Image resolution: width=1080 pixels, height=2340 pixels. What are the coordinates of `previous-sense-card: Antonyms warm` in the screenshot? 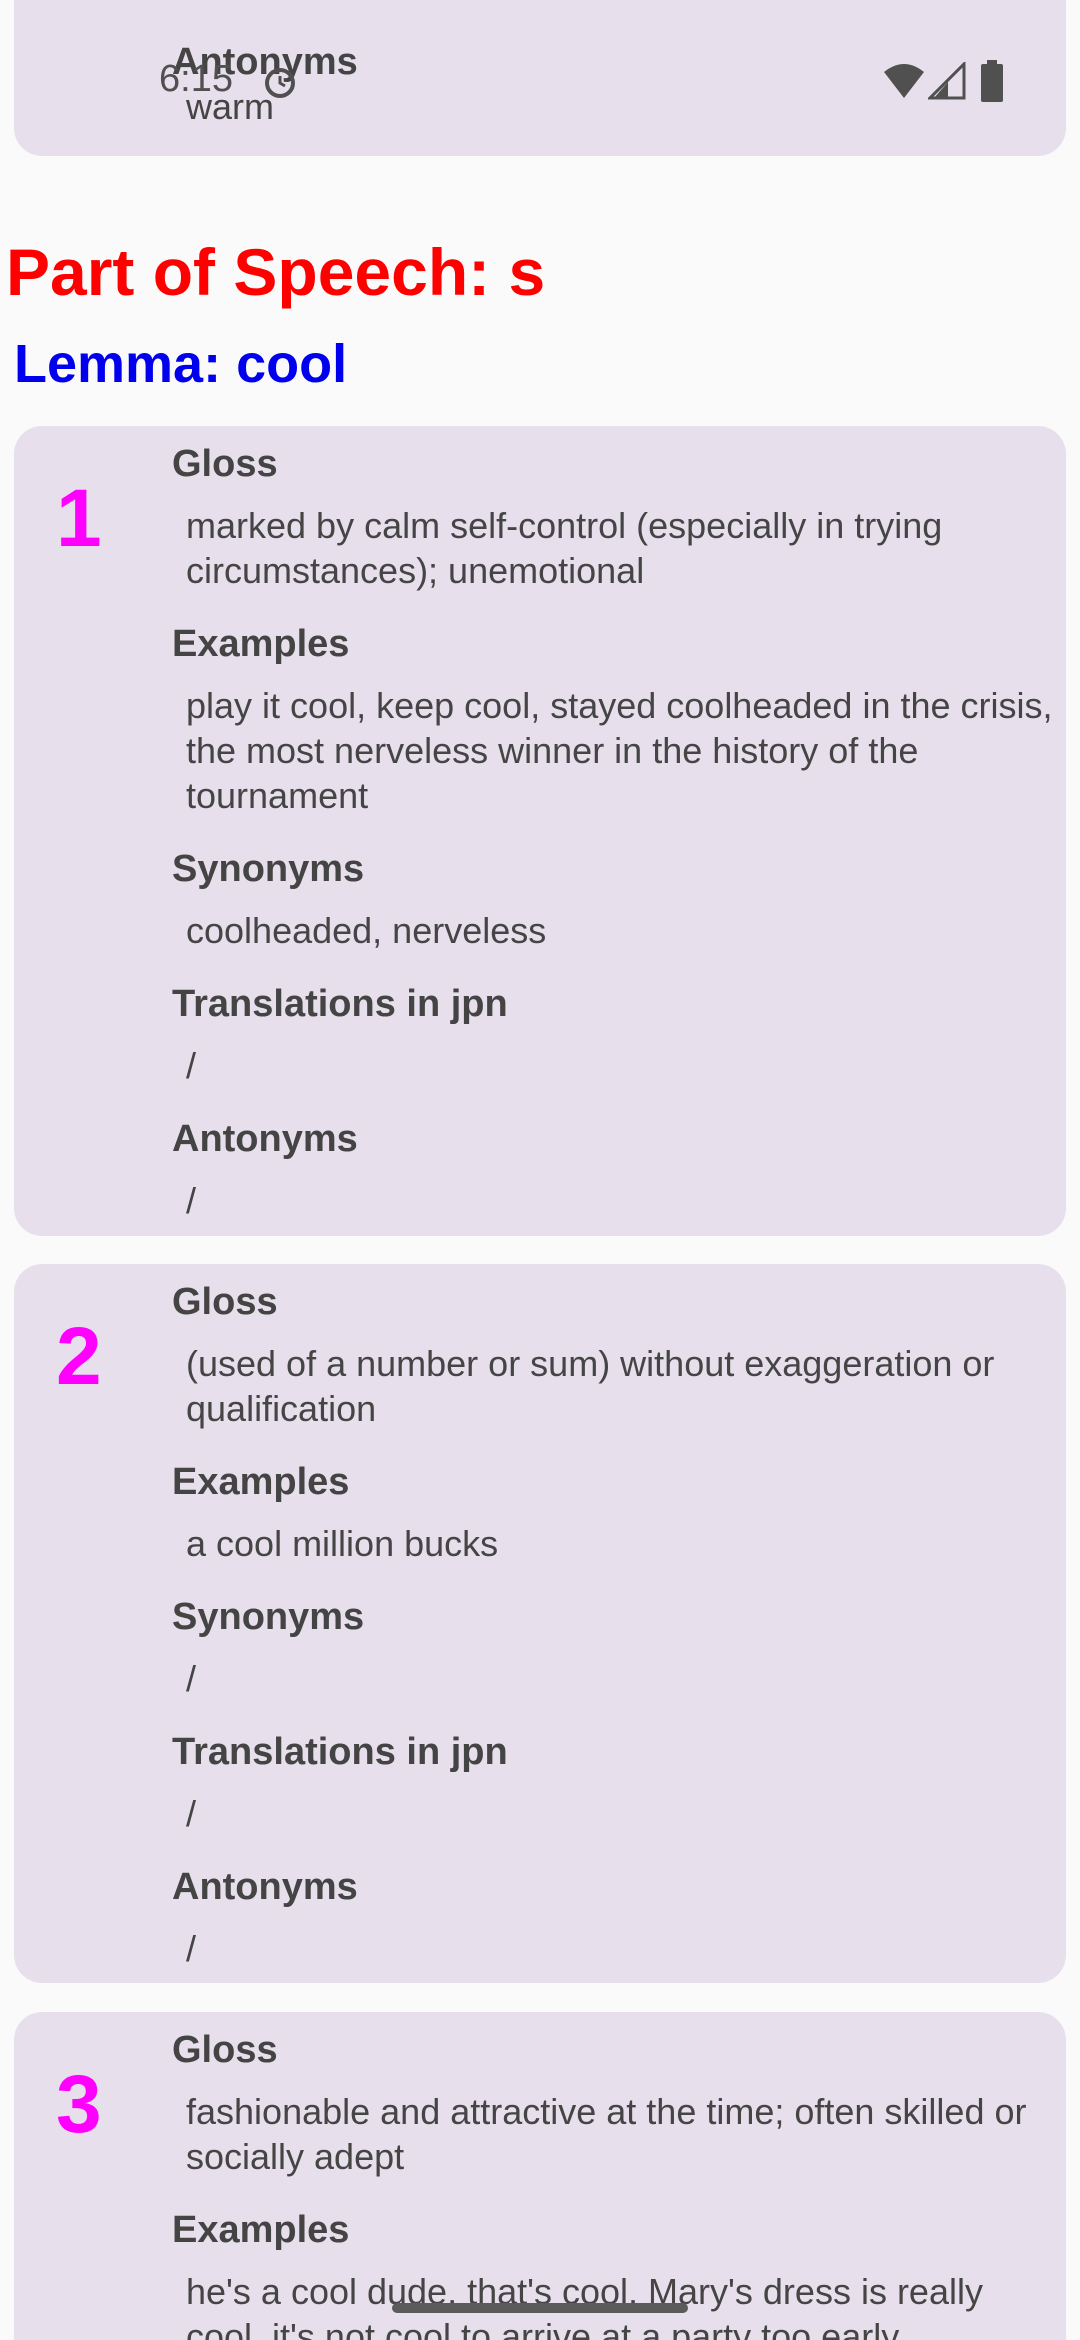 It's located at (540, 78).